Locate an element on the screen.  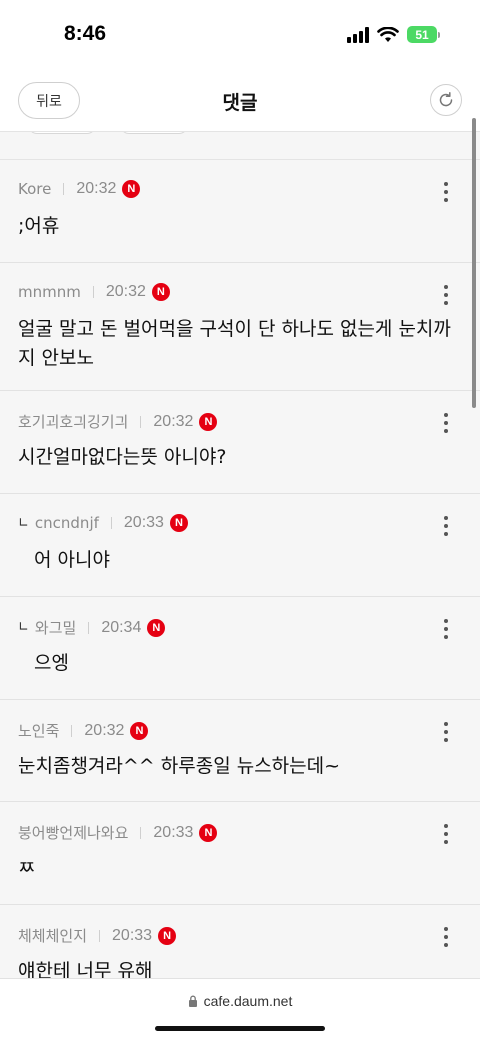
refresh-button is located at coordinates (446, 100).